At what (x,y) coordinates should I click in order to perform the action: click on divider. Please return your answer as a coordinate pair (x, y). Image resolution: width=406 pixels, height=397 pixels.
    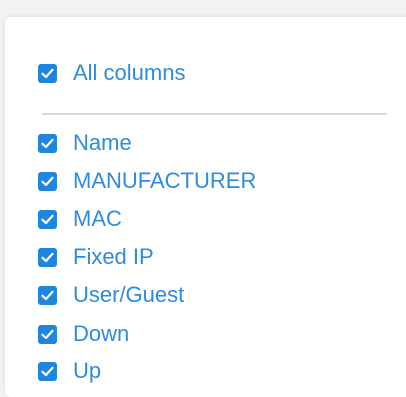
    Looking at the image, I should click on (214, 114).